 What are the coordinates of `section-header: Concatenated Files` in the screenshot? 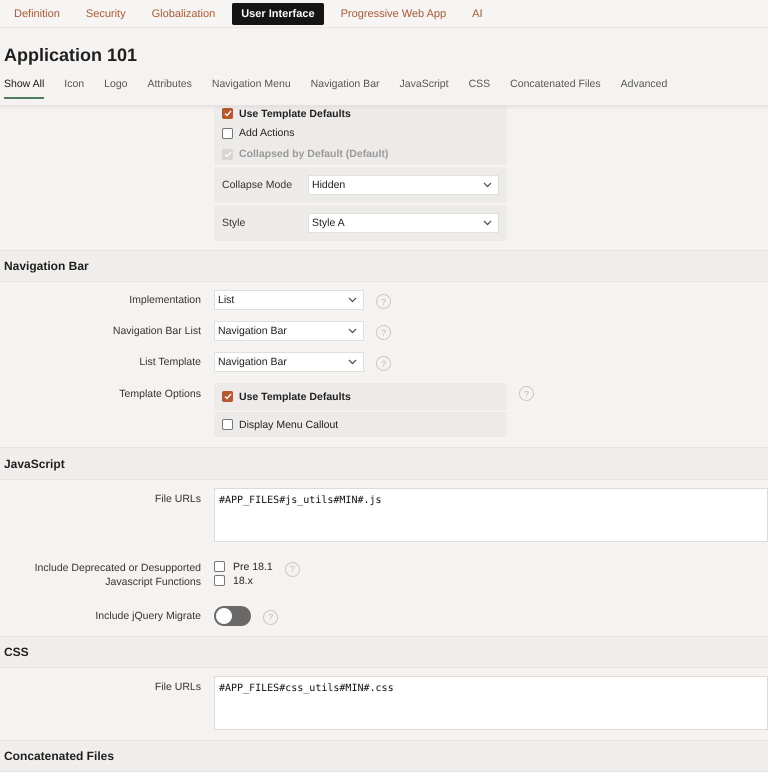 It's located at (384, 756).